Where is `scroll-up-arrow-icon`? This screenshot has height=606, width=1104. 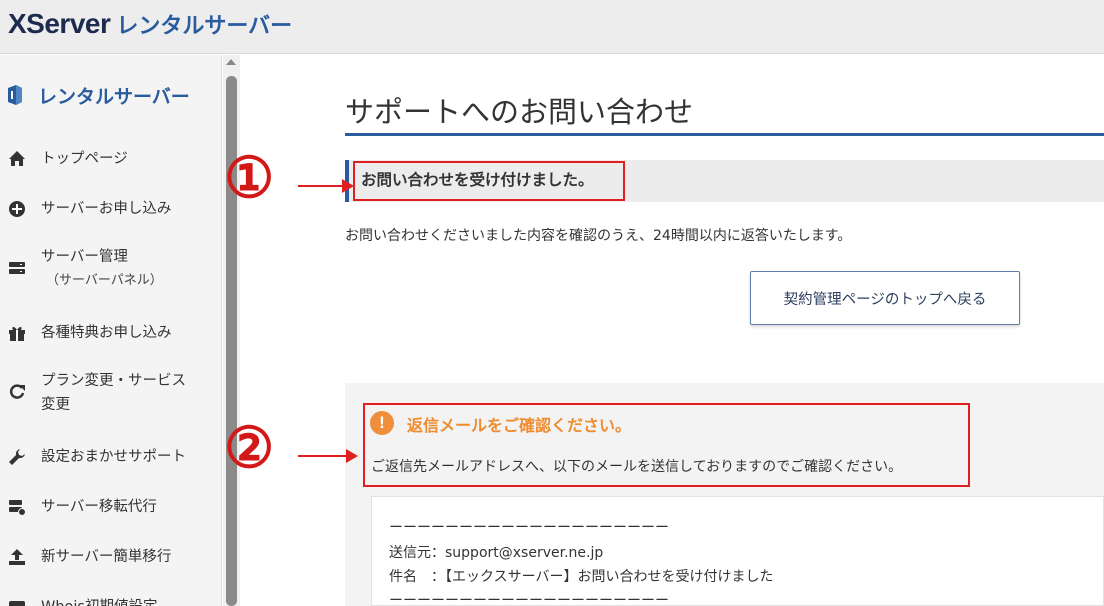
scroll-up-arrow-icon is located at coordinates (231, 62).